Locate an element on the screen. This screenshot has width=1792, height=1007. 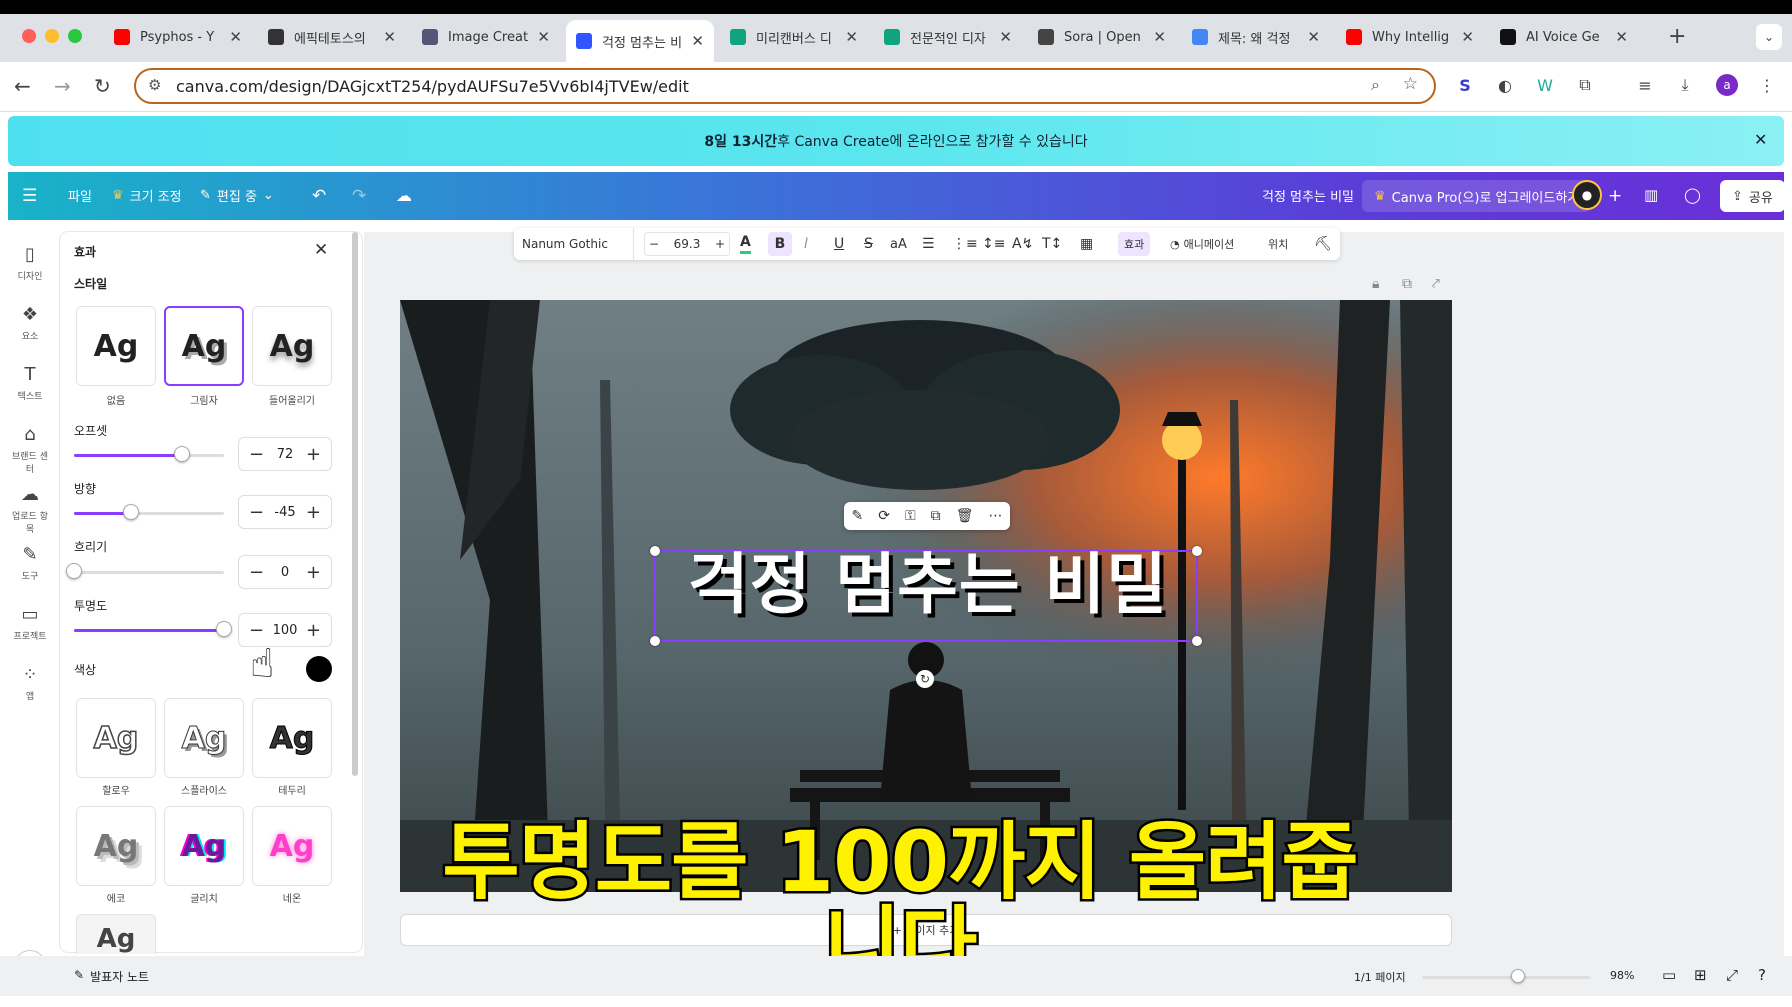
lock-page-icon: 🔒︎ is located at coordinates (1375, 284).